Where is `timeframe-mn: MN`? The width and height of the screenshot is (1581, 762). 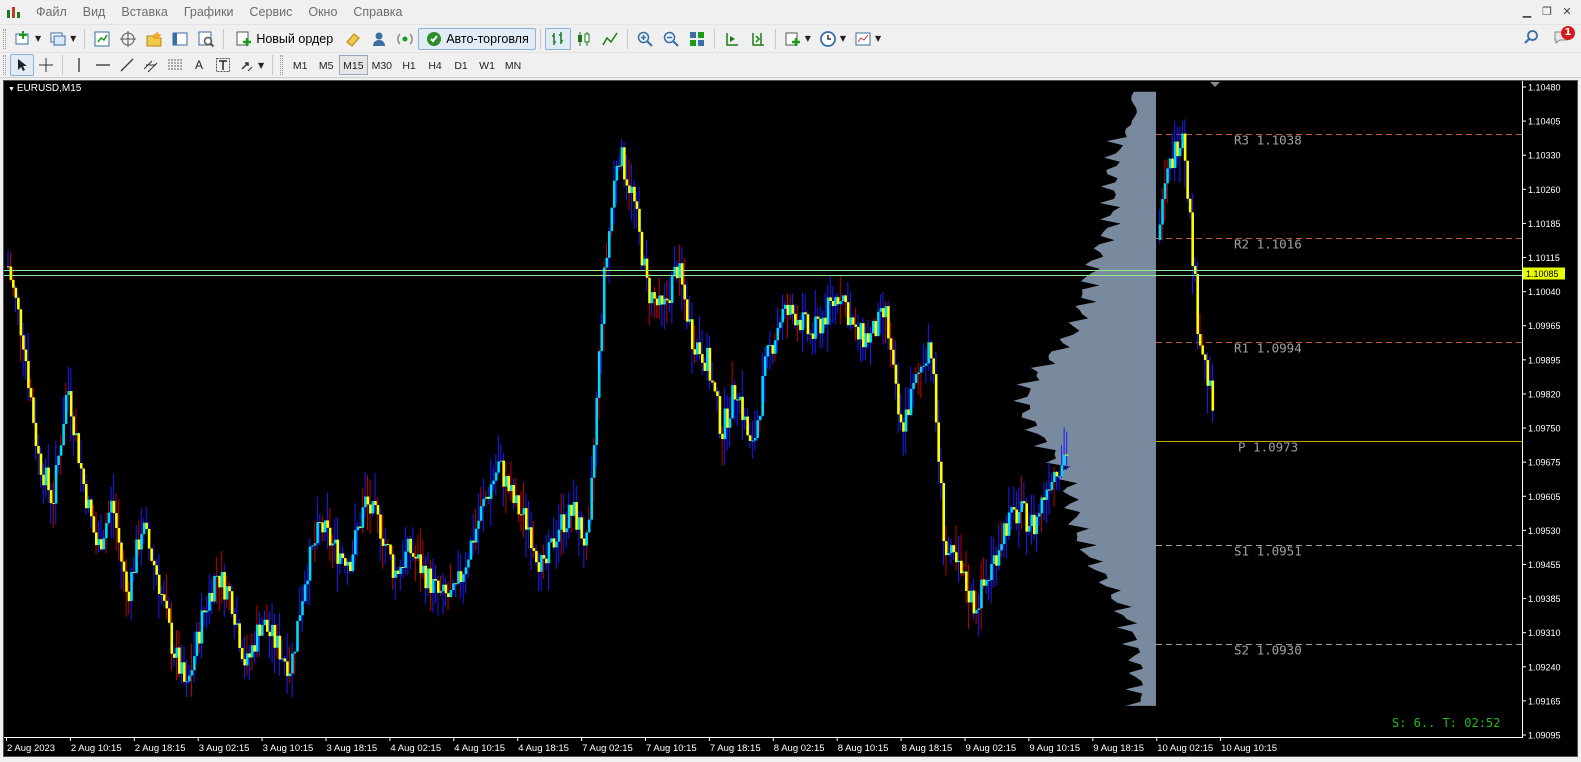 timeframe-mn: MN is located at coordinates (513, 65).